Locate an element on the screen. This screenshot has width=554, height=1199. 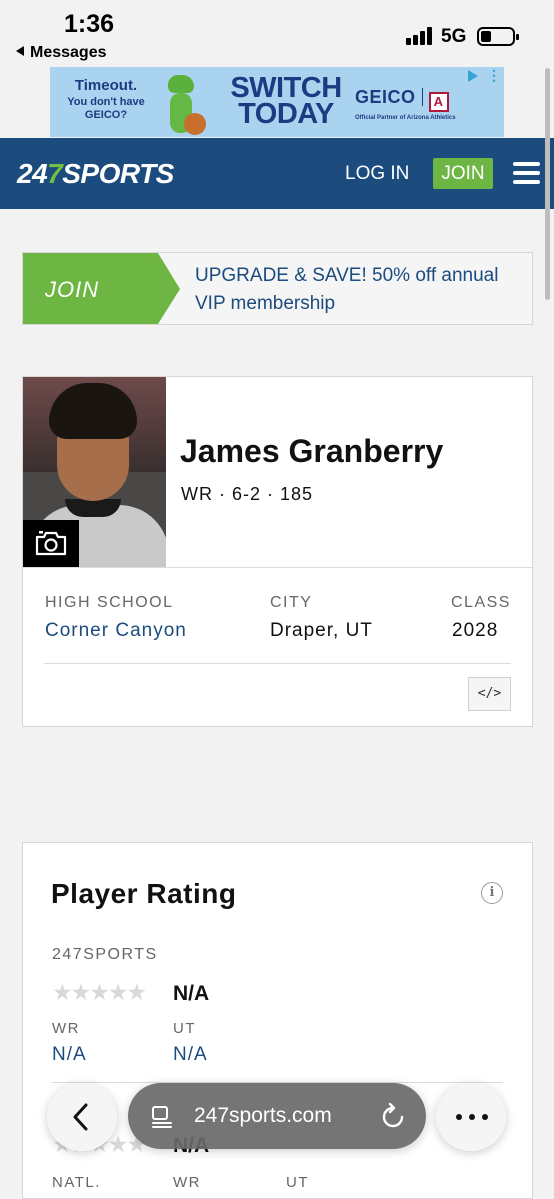
signal-icon is located at coordinates (420, 36).